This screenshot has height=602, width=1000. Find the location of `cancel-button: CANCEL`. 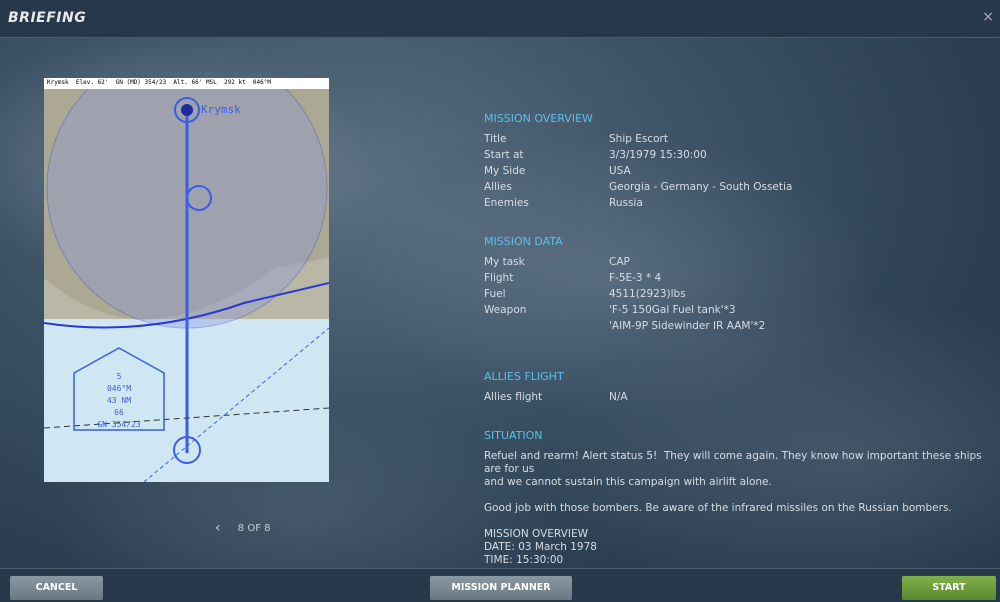

cancel-button: CANCEL is located at coordinates (56, 588).